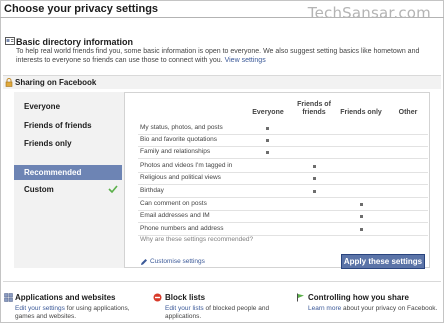  Describe the element at coordinates (48, 143) in the screenshot. I see `preset-friends-only: Friends only` at that location.